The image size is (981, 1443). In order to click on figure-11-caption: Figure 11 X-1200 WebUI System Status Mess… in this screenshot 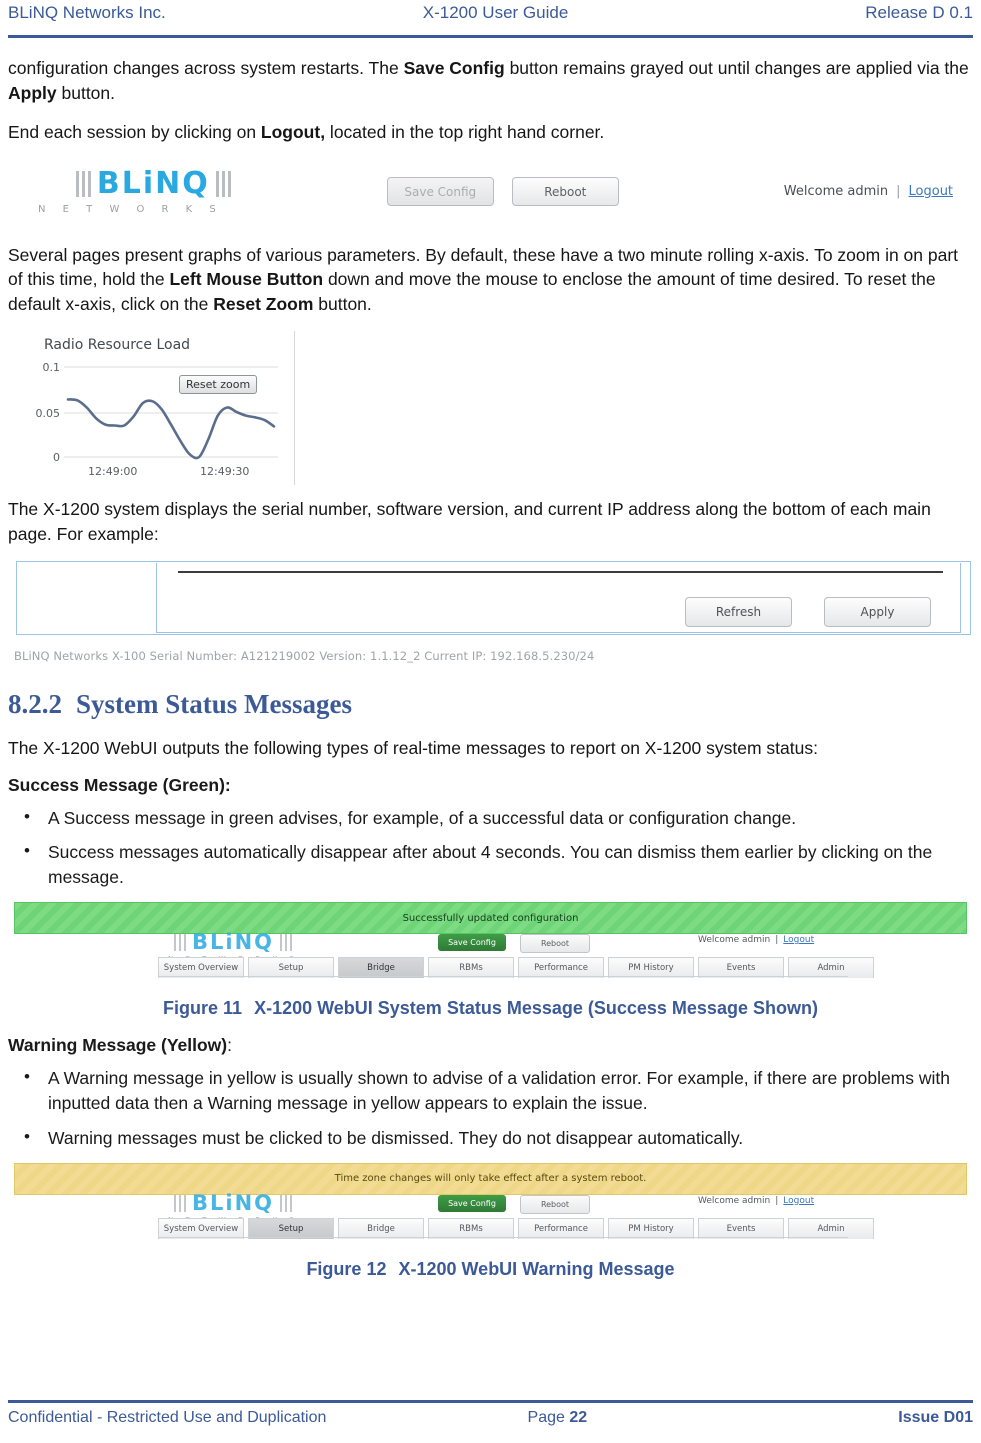, I will do `click(490, 1008)`.